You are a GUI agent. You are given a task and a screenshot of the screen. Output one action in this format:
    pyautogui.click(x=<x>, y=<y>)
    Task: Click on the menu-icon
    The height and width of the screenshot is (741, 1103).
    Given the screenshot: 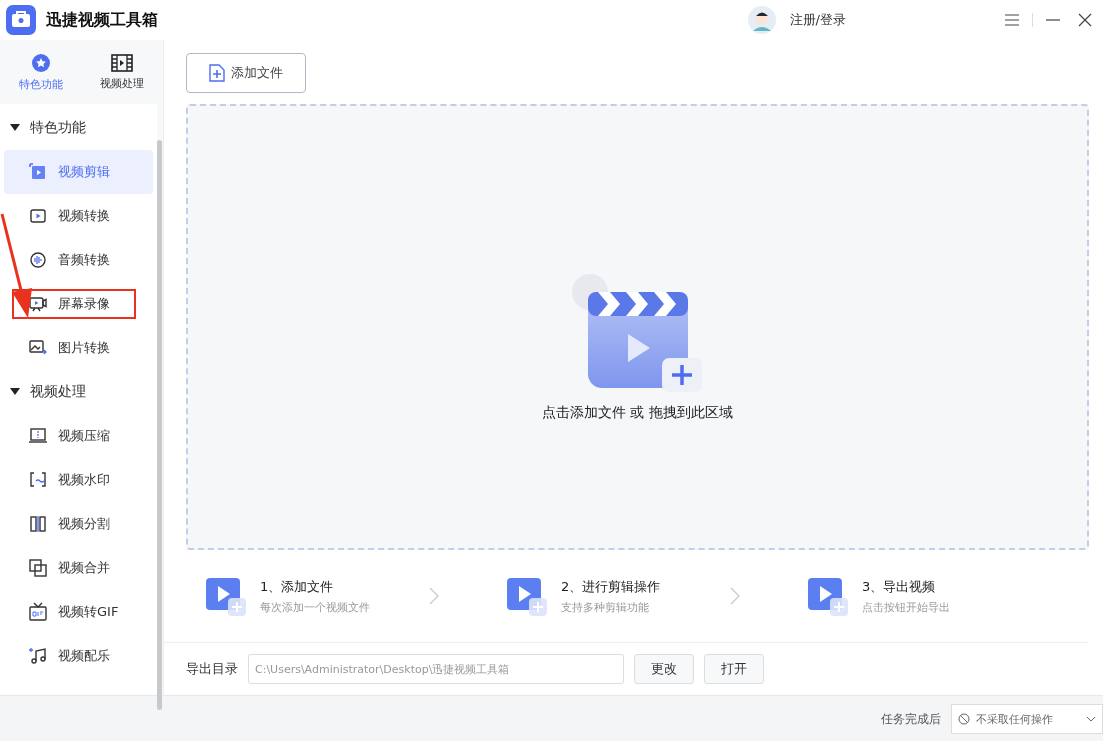 What is the action you would take?
    pyautogui.click(x=1012, y=20)
    